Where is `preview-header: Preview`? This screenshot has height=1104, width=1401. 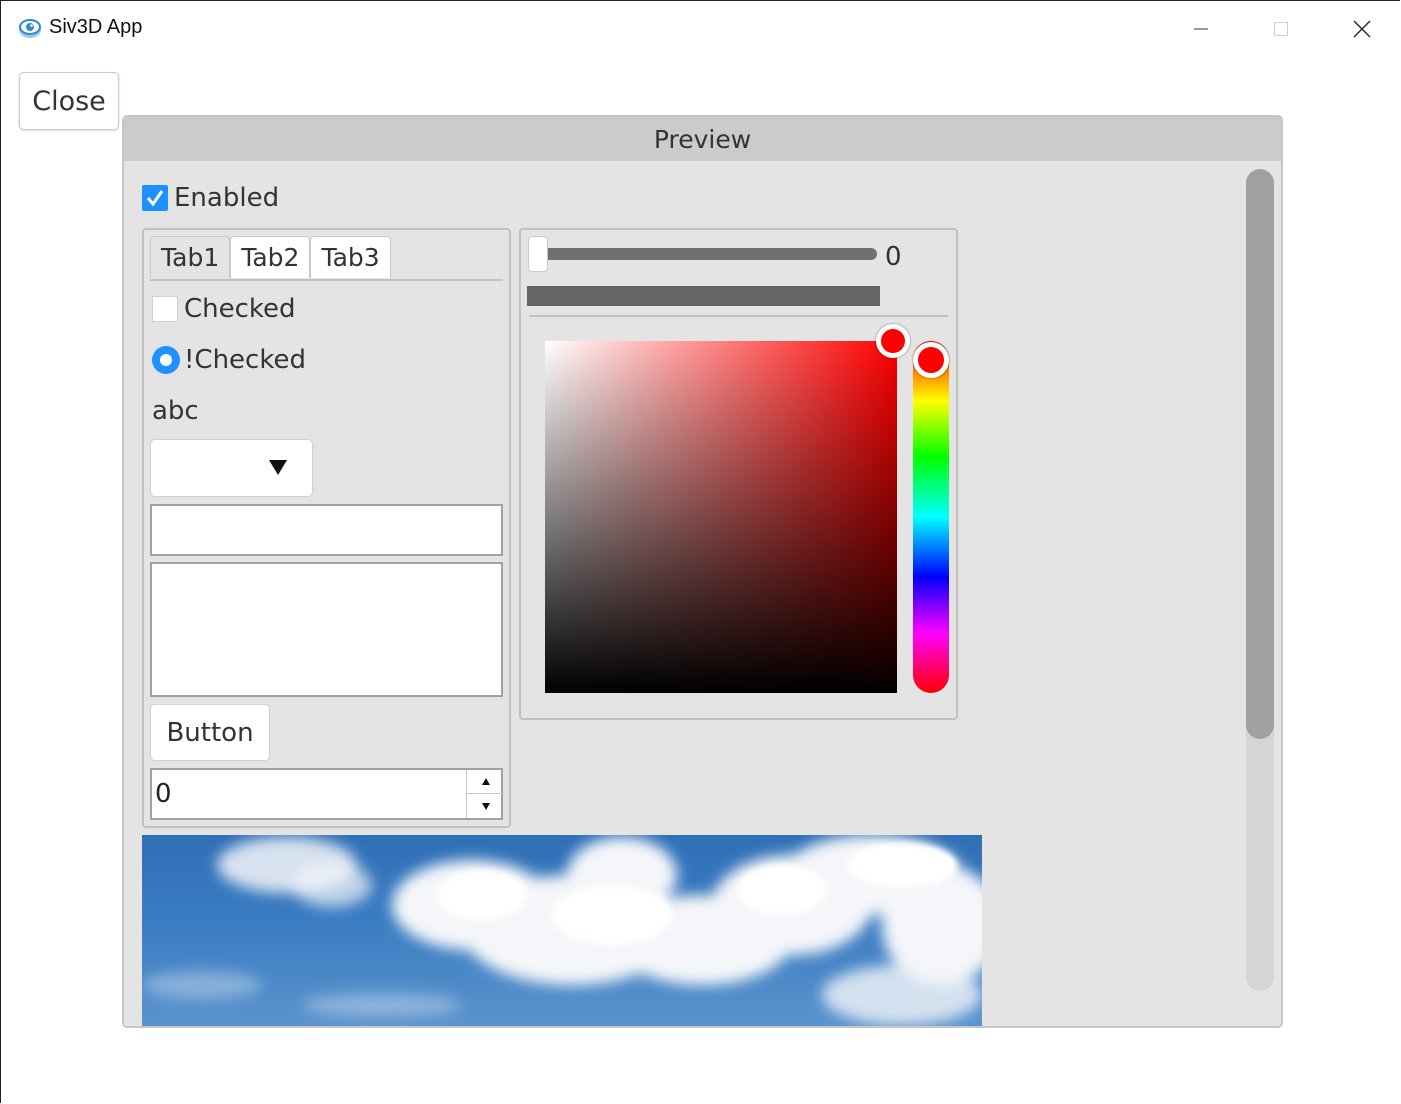
preview-header: Preview is located at coordinates (702, 139).